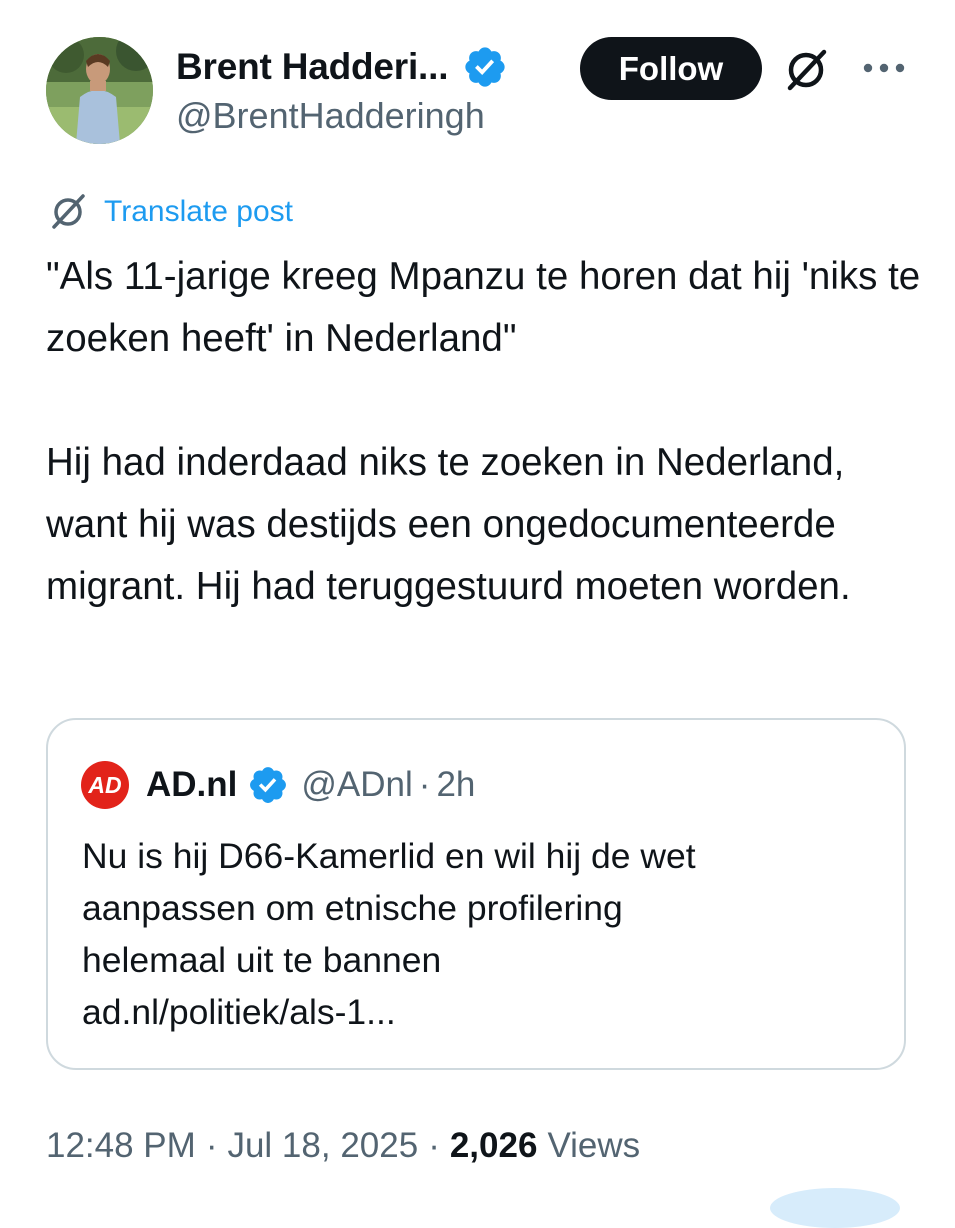 The image size is (955, 1228). I want to click on quoted-text-line: aanpassen om etnische profilering, so click(352, 908).